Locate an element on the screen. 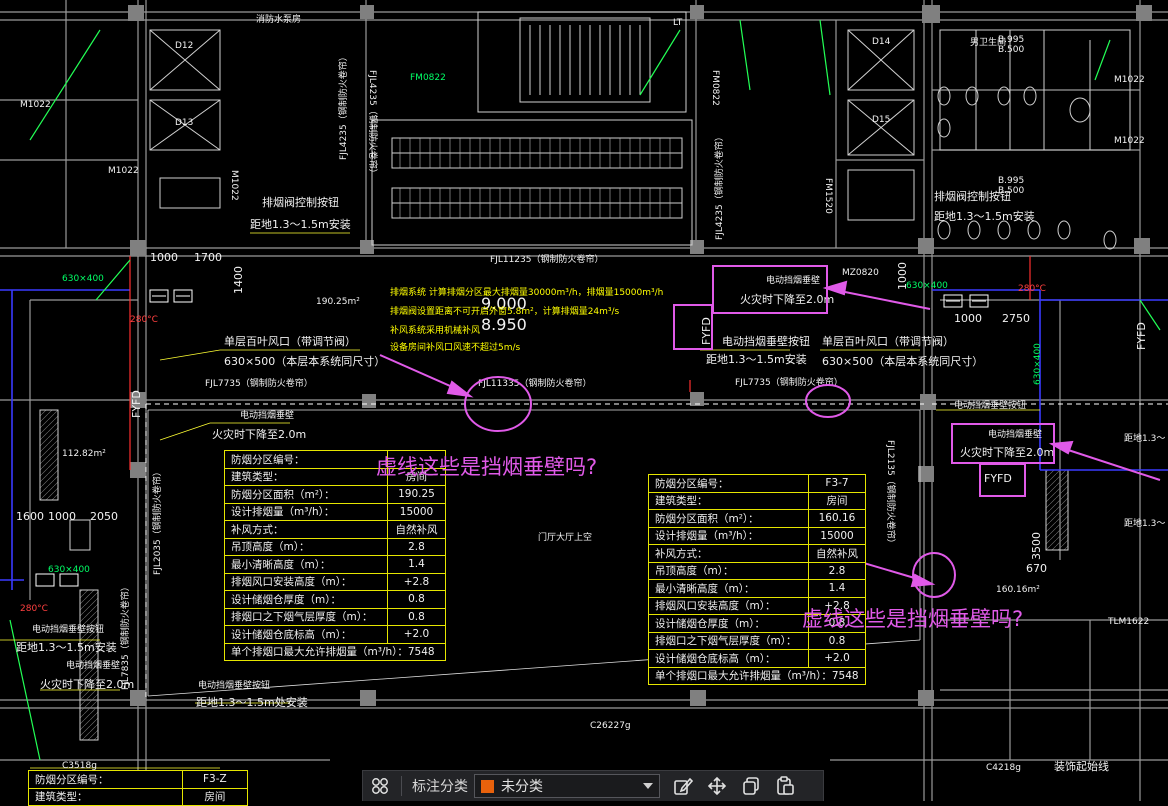 The width and height of the screenshot is (1168, 806). fyfd-label-right: FYFD is located at coordinates (998, 478).